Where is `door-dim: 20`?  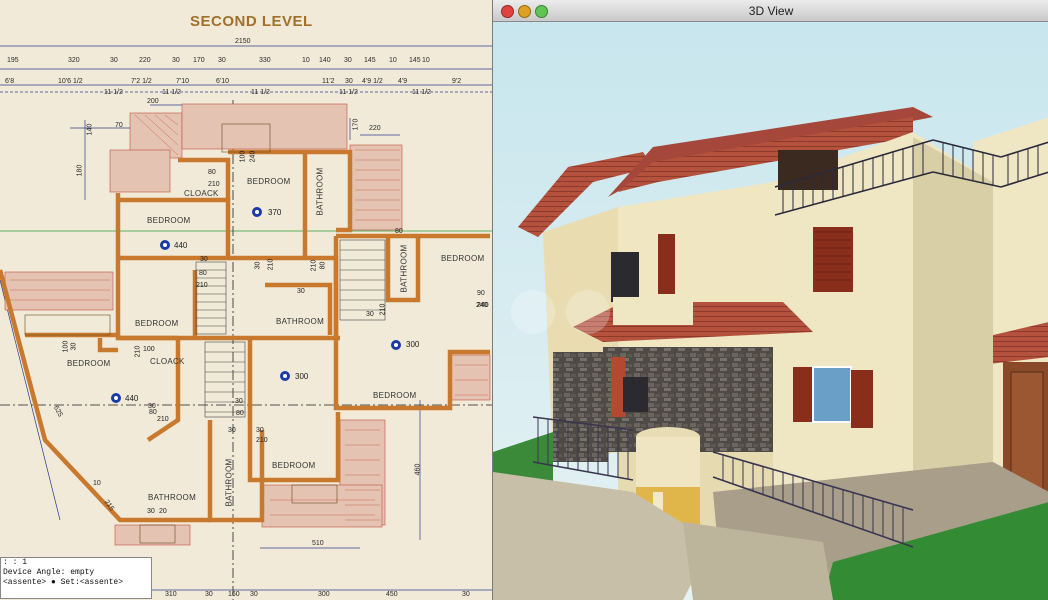
door-dim: 20 is located at coordinates (163, 511).